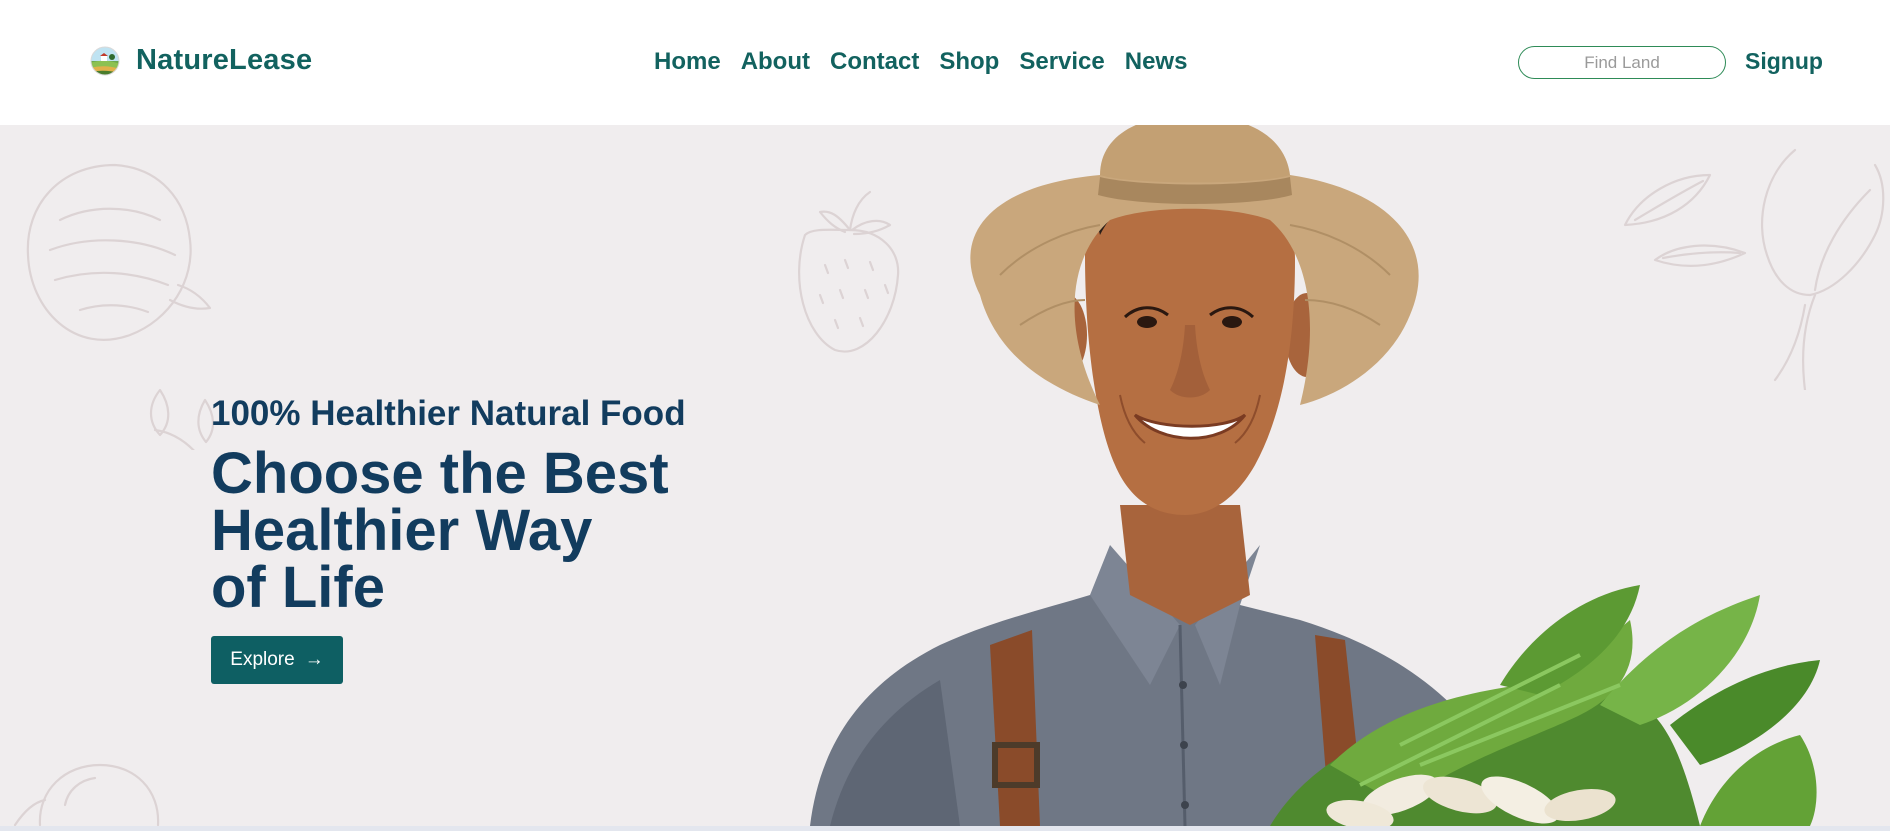  Describe the element at coordinates (448, 413) in the screenshot. I see `hero-subtitle: 100% Healthier Natural Food` at that location.